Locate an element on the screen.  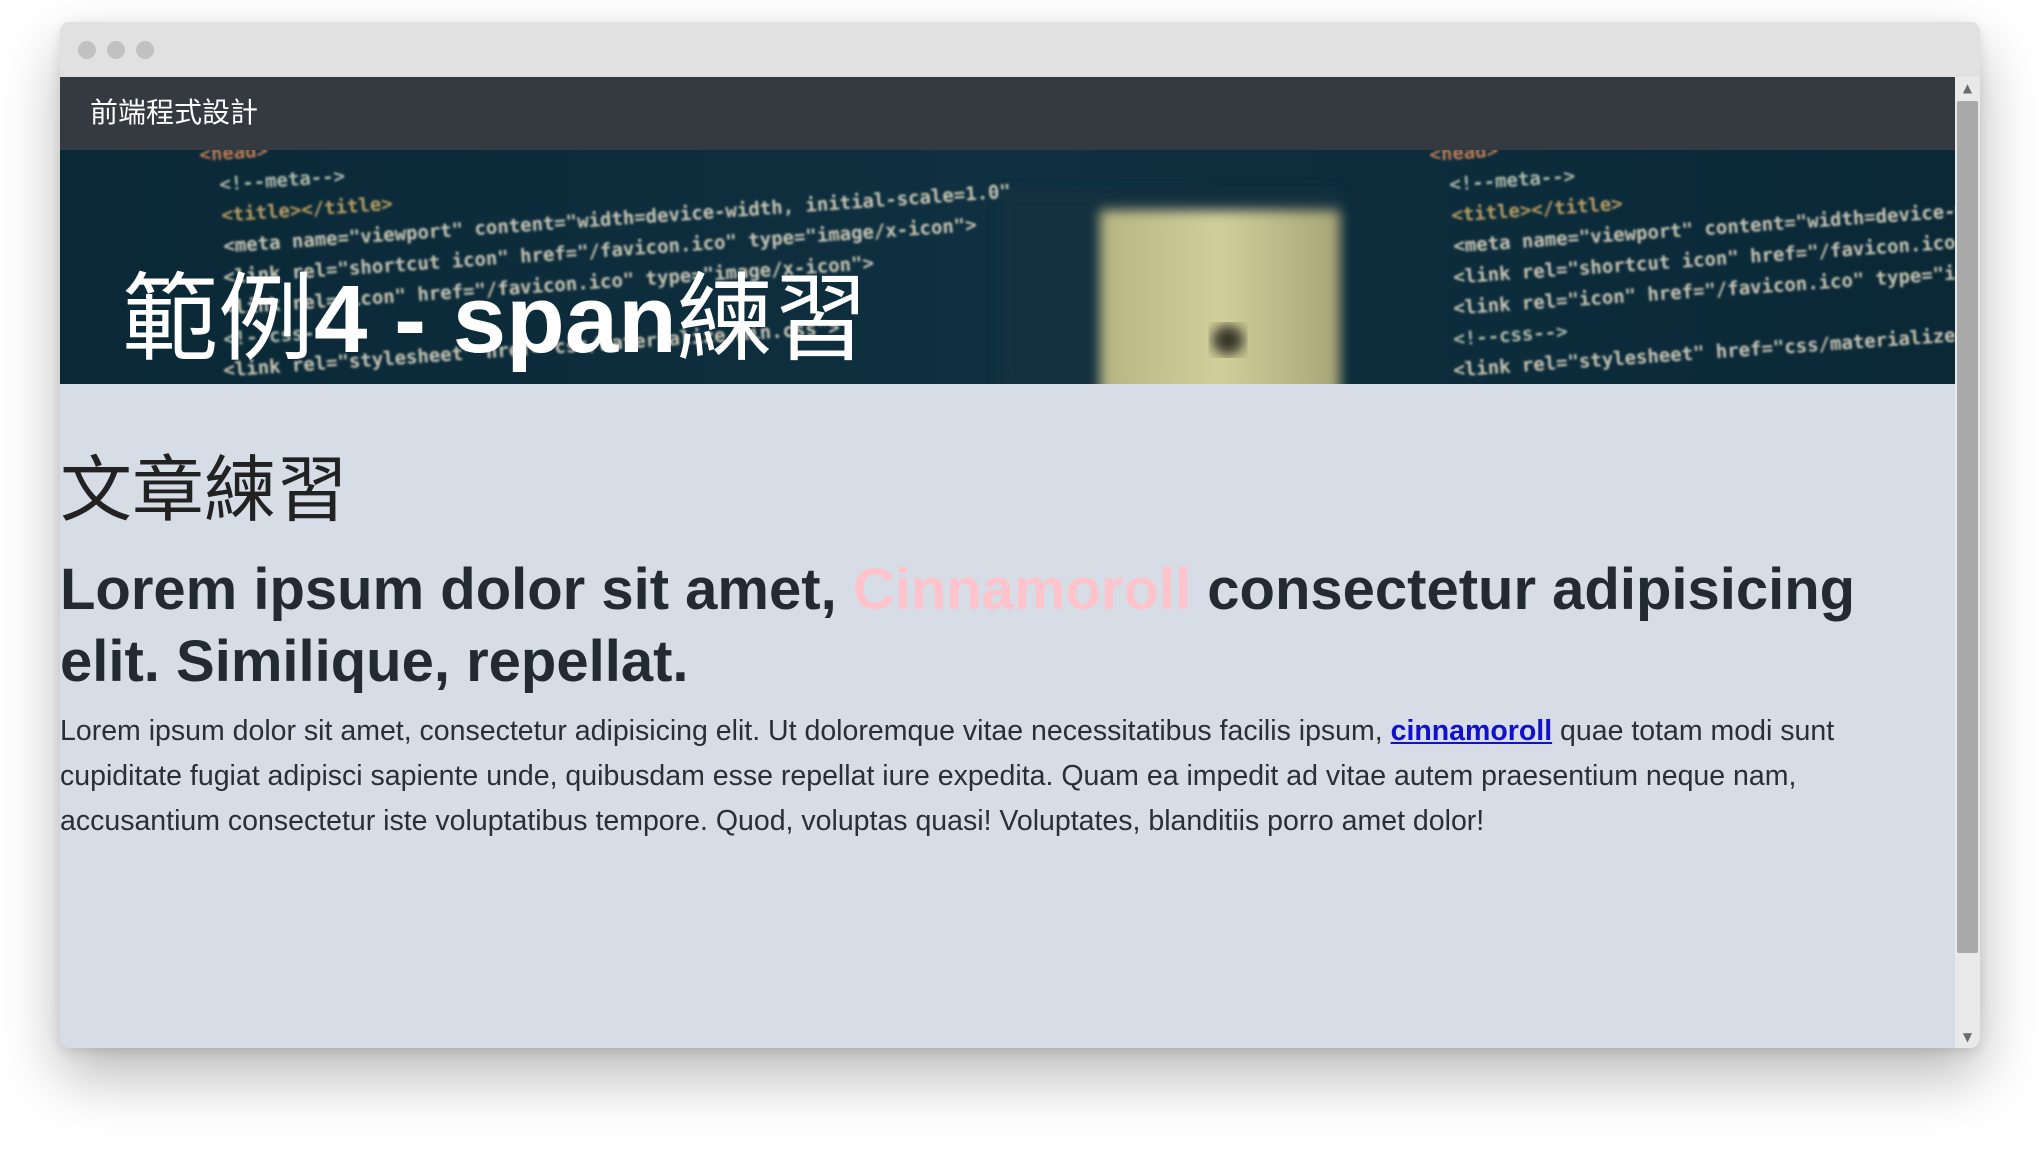
vertical-scrollbar: ▲ ▼ is located at coordinates (1967, 562).